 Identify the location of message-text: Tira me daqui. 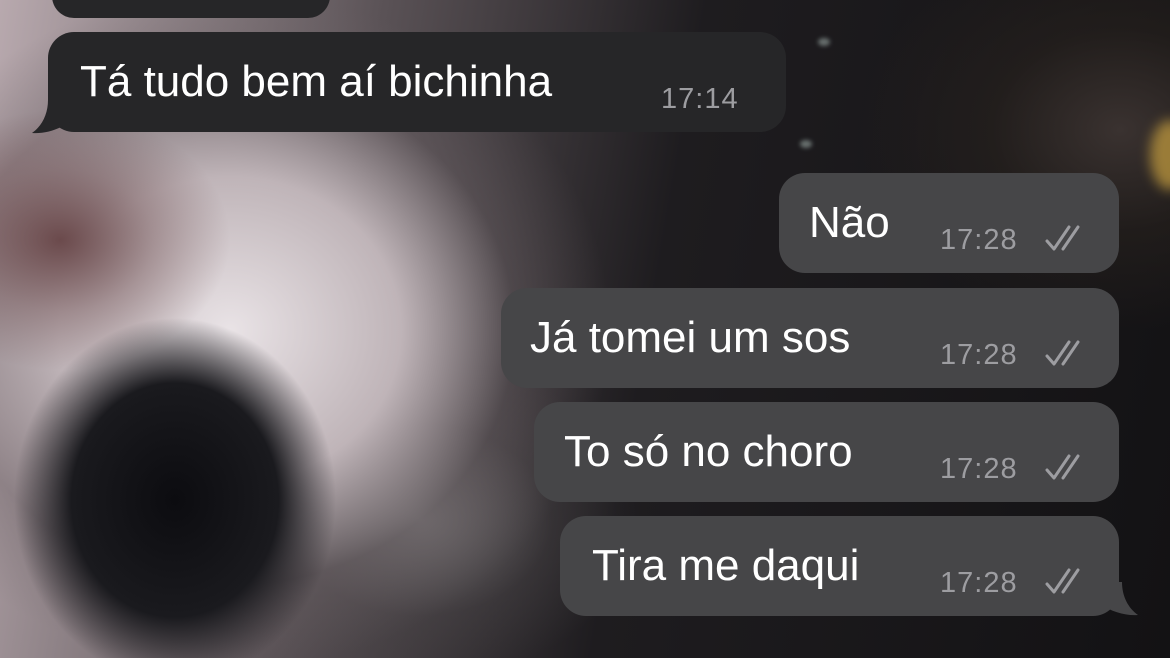
(726, 565).